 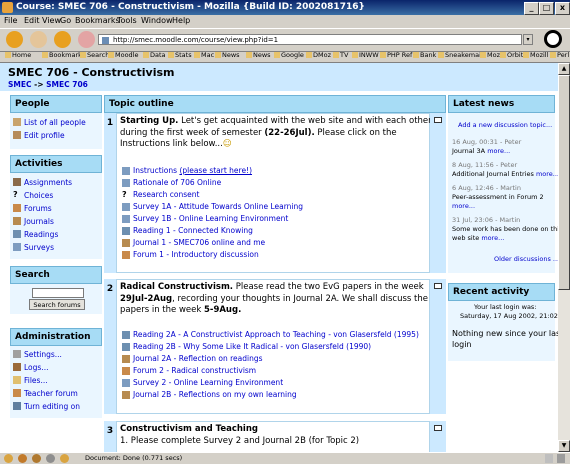 What do you see at coordinates (65, 20) in the screenshot?
I see `menu-go: Go` at bounding box center [65, 20].